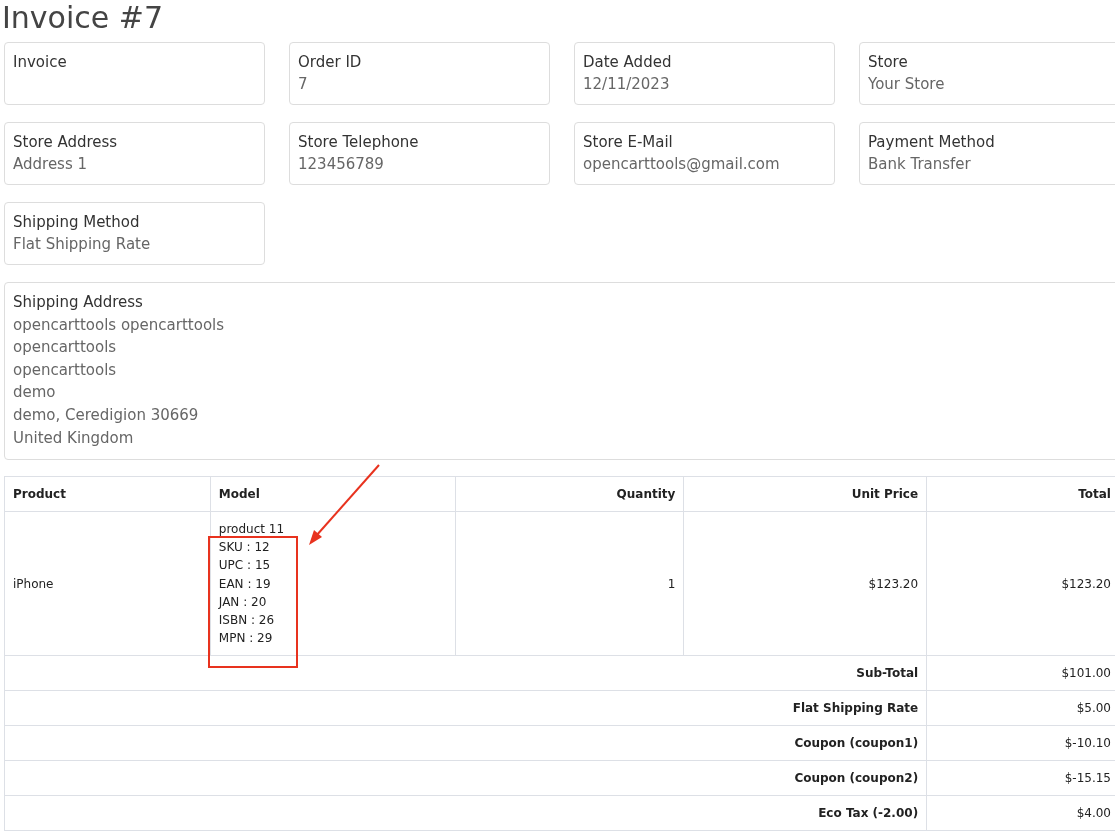  I want to click on total-label: Sub-Total, so click(465, 673).